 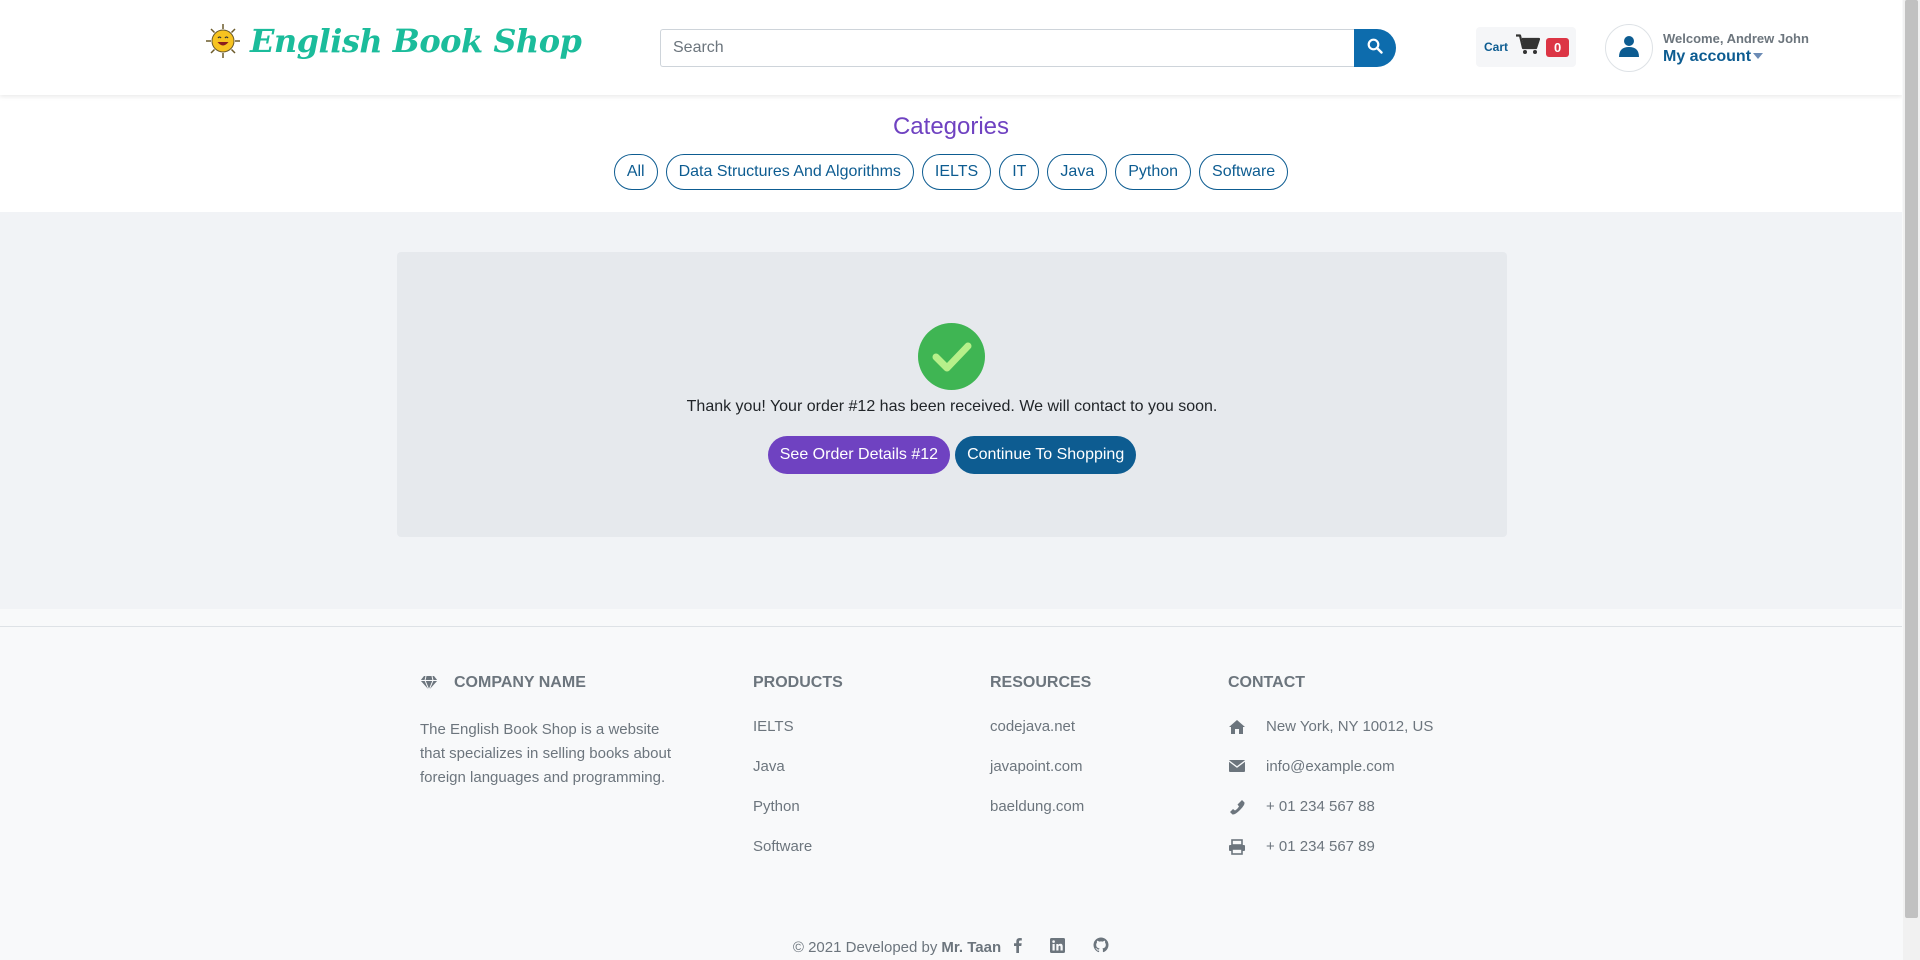 What do you see at coordinates (956, 172) in the screenshot?
I see `category-pill-ielts: IELTS` at bounding box center [956, 172].